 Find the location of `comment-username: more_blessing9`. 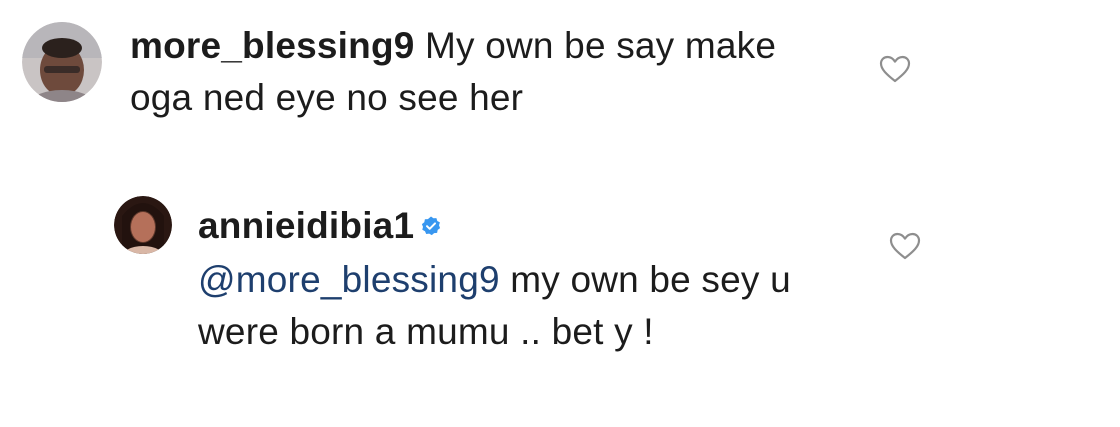

comment-username: more_blessing9 is located at coordinates (272, 45).